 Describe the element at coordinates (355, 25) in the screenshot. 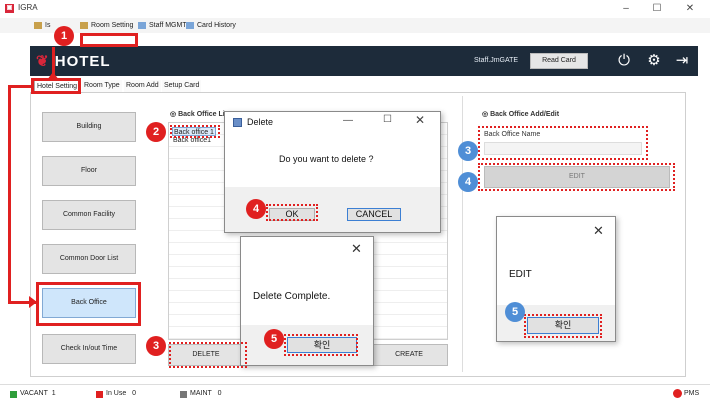

I see `menu-bar: Is Room Setting Staff MGMT Card History` at that location.